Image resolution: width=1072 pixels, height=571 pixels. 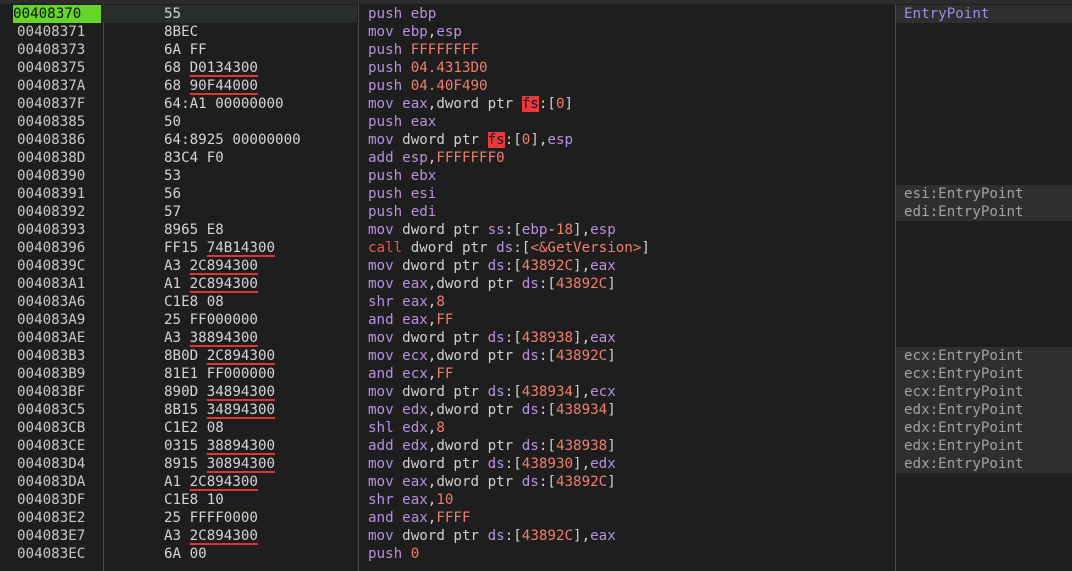 I want to click on instruction-row: 004083A6 C1E8 08 shr eax,8, so click(x=536, y=302).